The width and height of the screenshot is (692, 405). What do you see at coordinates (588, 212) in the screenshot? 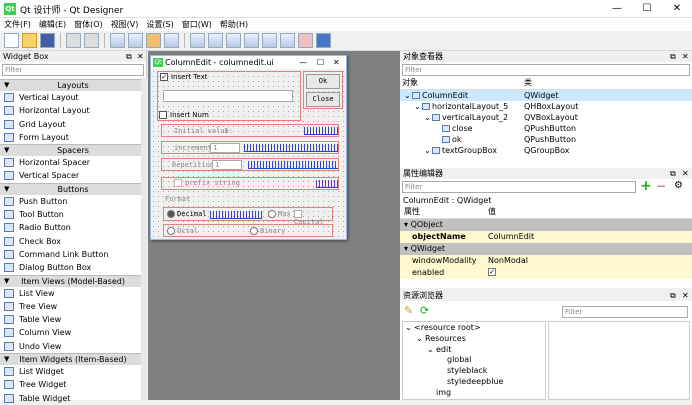
I see `column-header-value: 值` at bounding box center [588, 212].